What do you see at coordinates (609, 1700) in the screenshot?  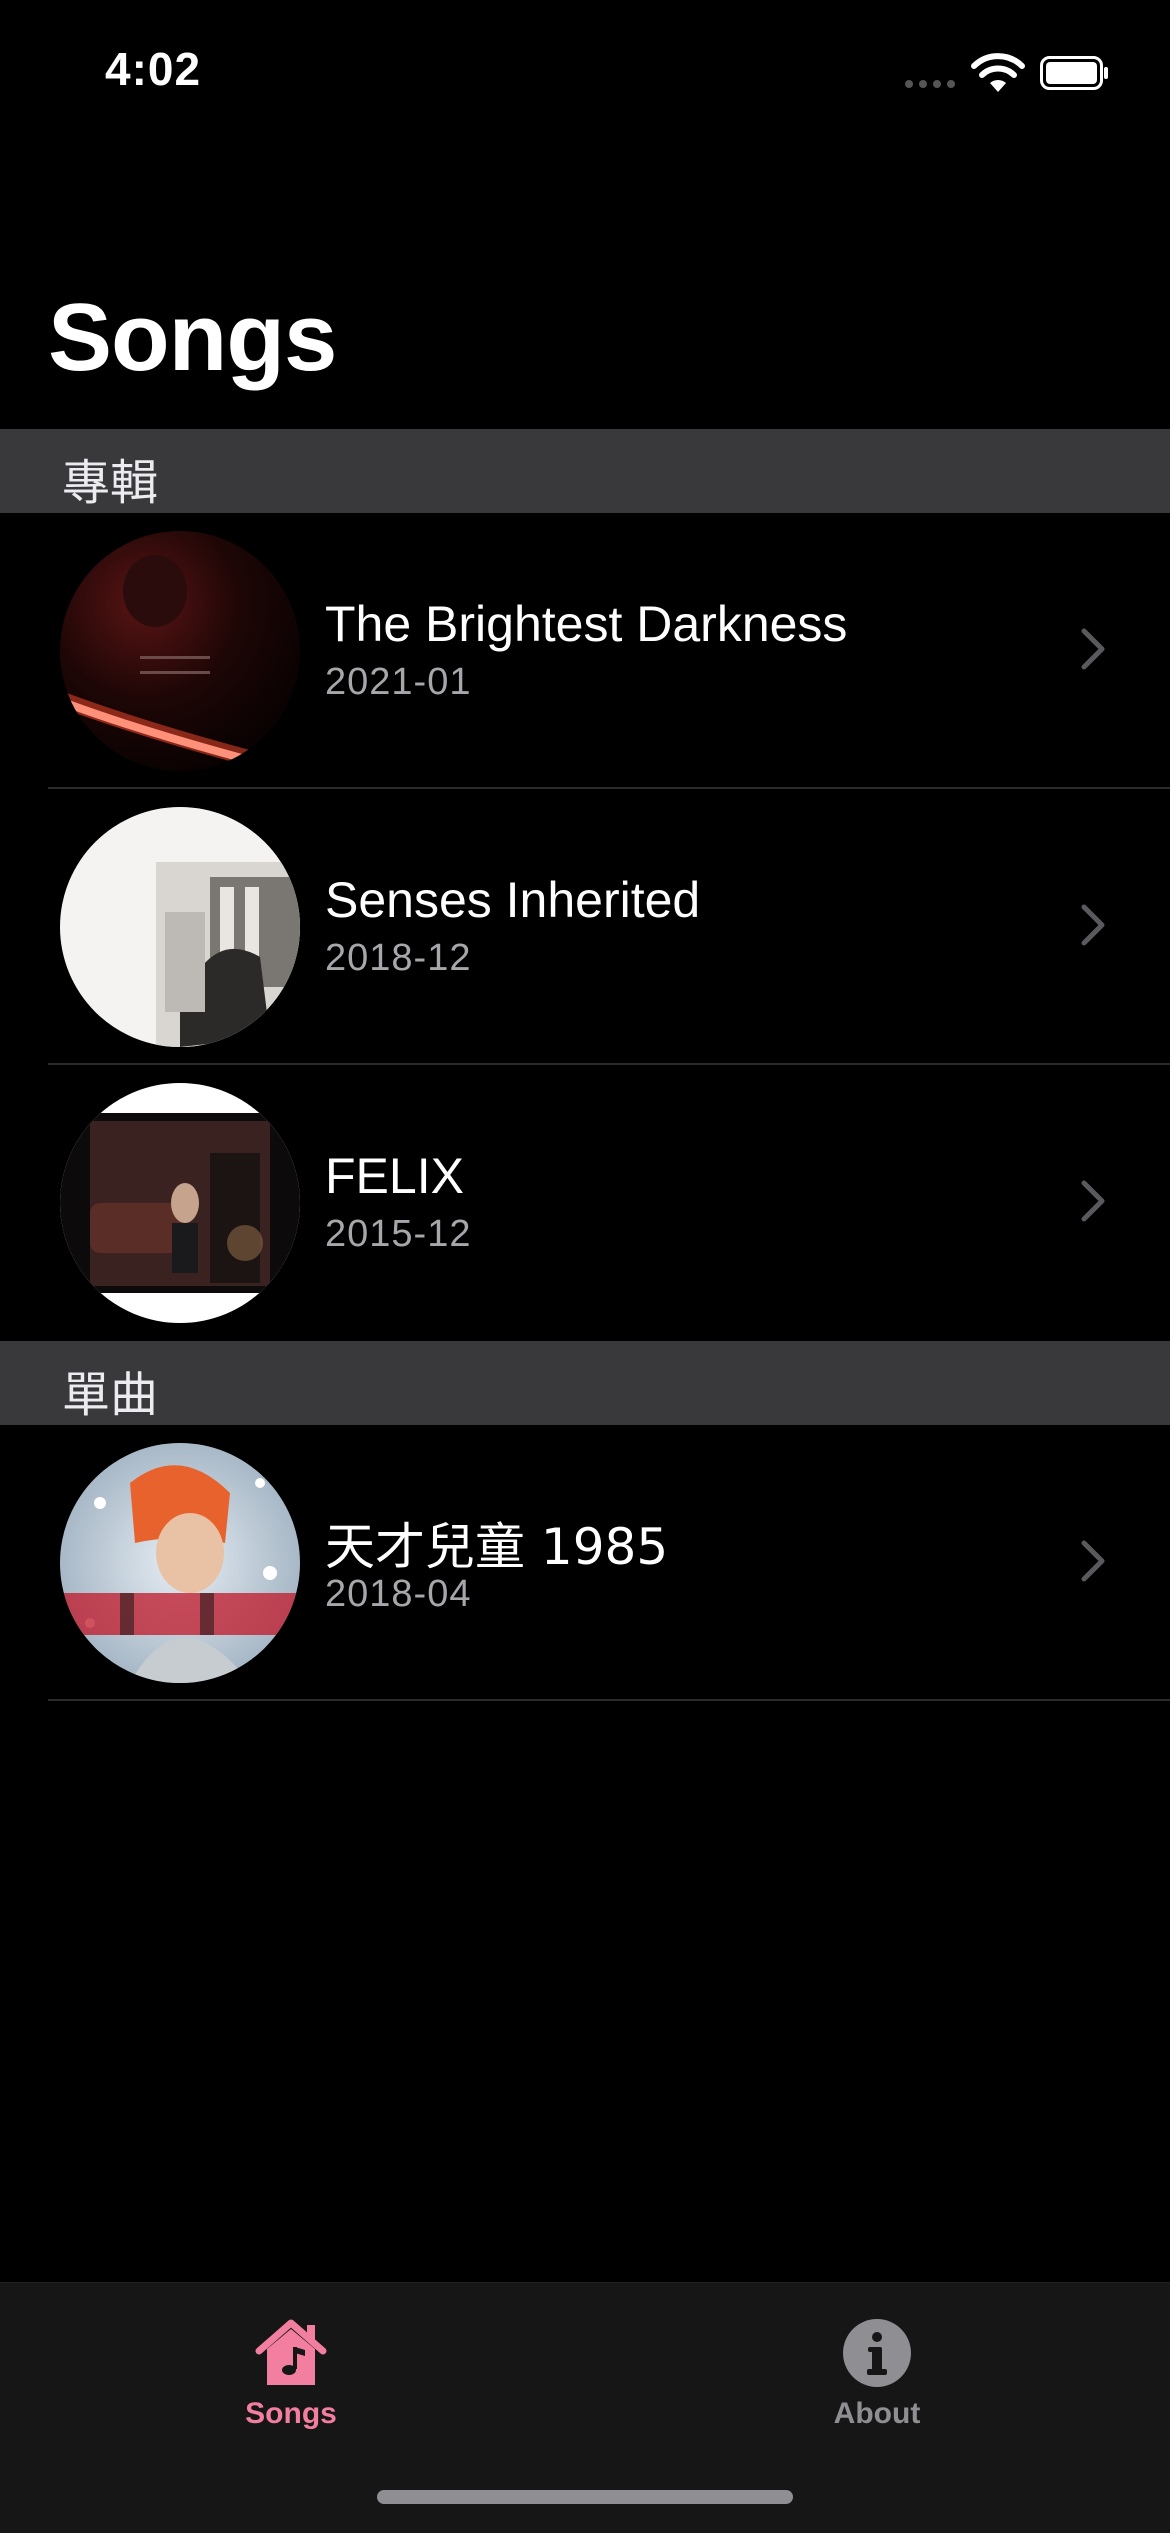 I see `row-separator` at bounding box center [609, 1700].